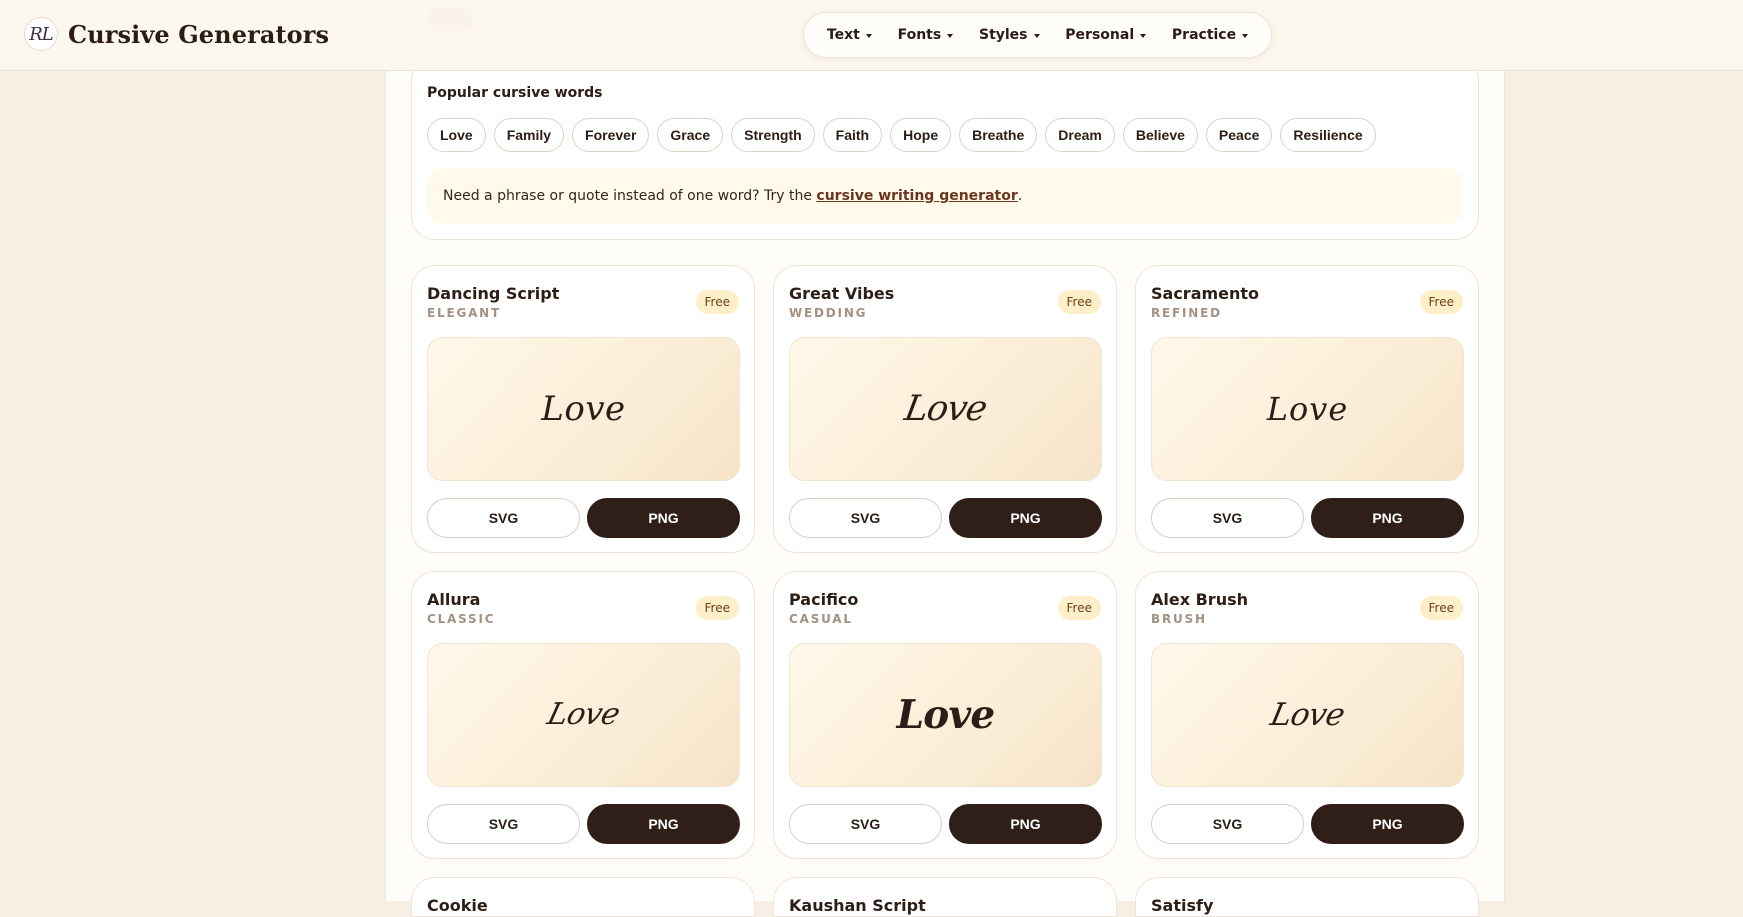  Describe the element at coordinates (821, 619) in the screenshot. I see `font-category: CASUAL` at that location.